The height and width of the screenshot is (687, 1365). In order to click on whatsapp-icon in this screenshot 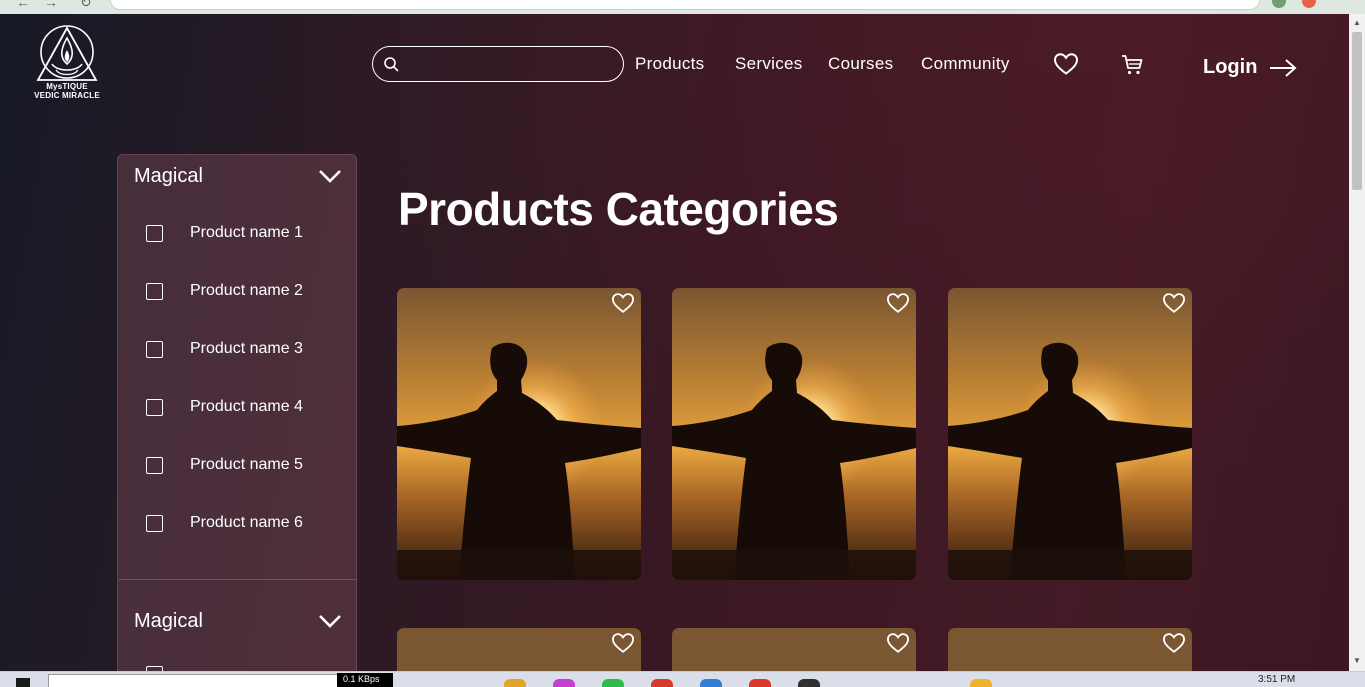, I will do `click(613, 683)`.